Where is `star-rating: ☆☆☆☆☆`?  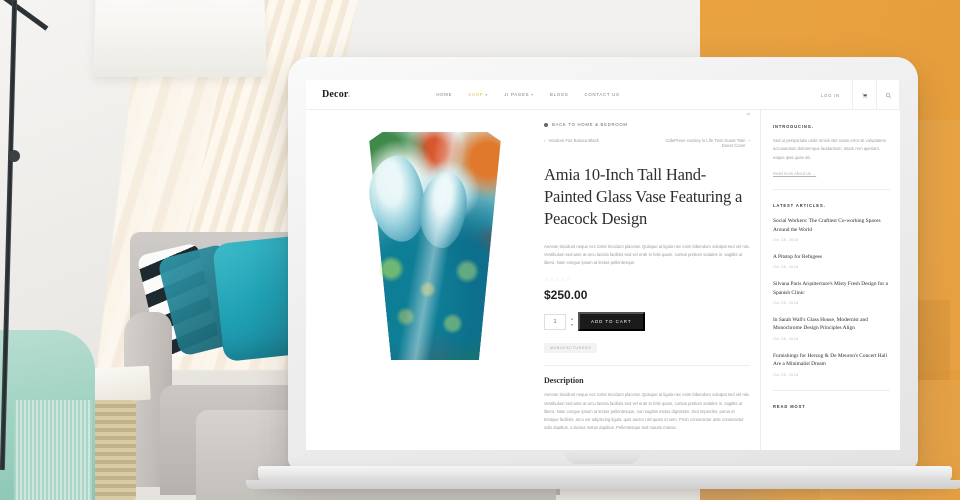
star-rating: ☆☆☆☆☆ is located at coordinates (647, 280).